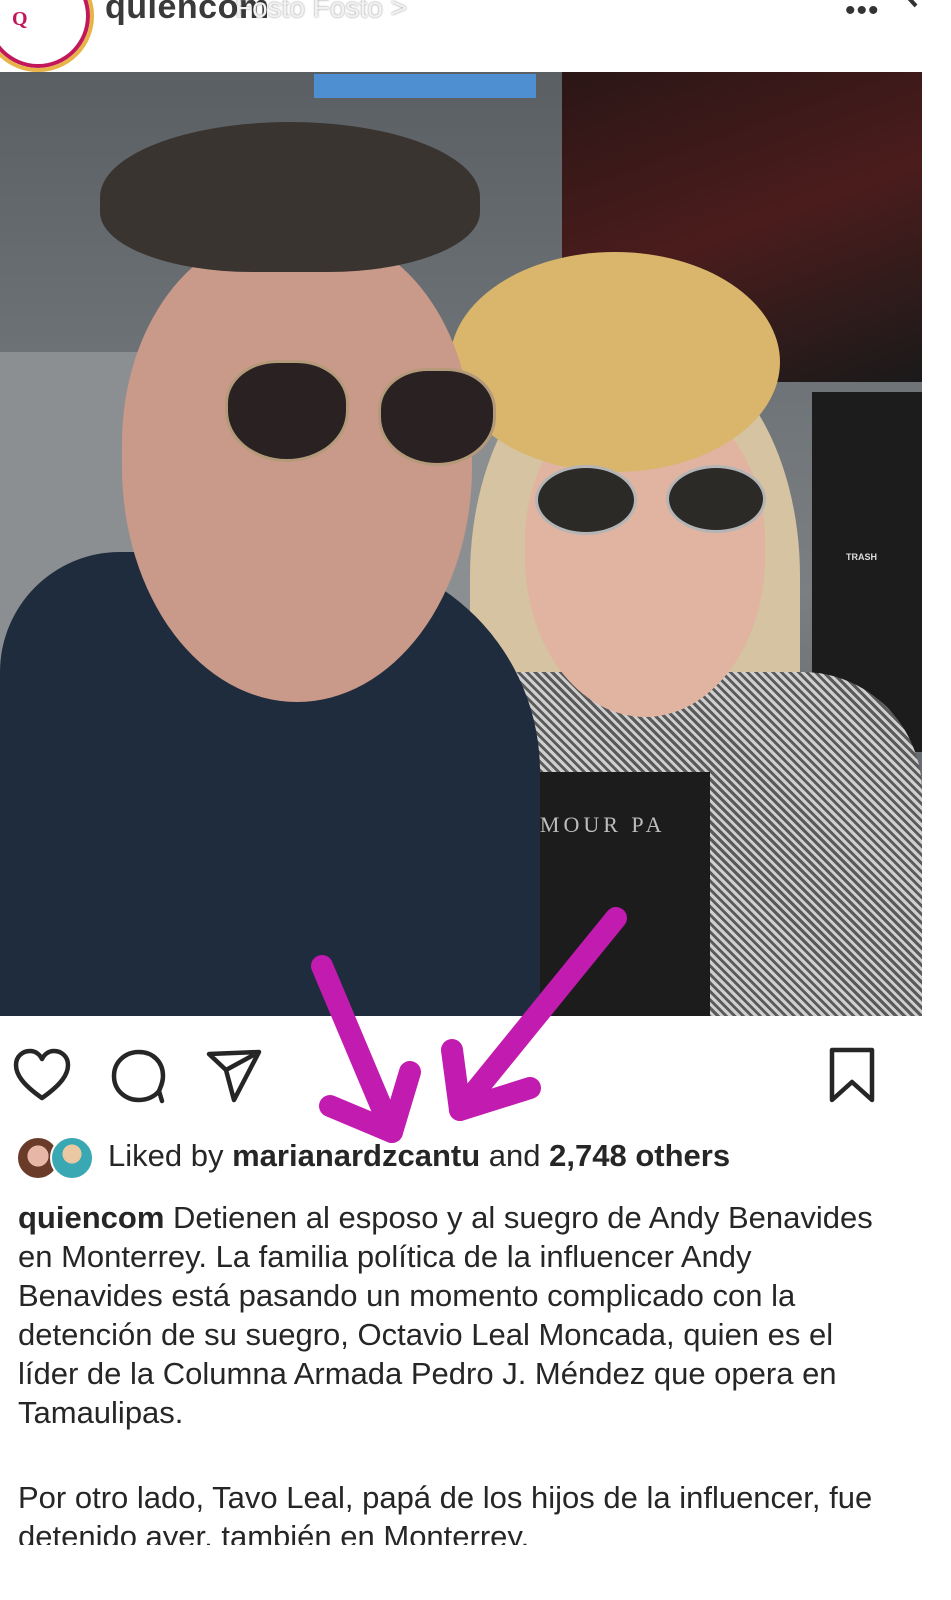 Image resolution: width=951 pixels, height=1600 pixels. What do you see at coordinates (593, 824) in the screenshot?
I see `tshirt-print: AMOUR PA` at bounding box center [593, 824].